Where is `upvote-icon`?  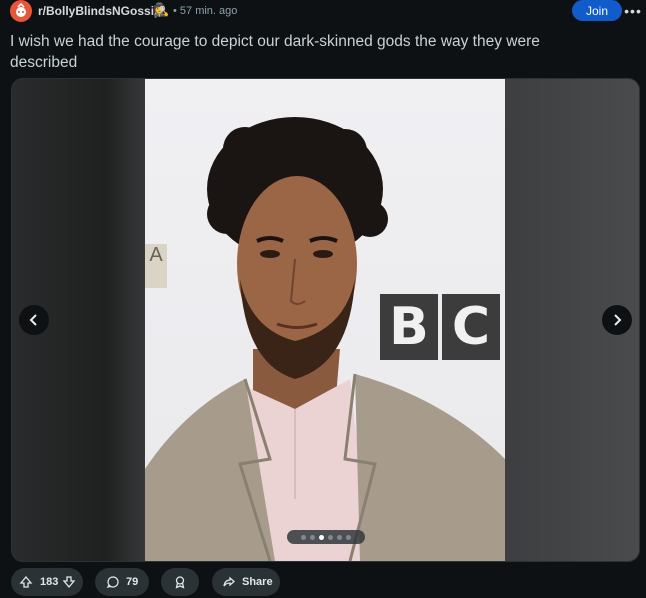 upvote-icon is located at coordinates (26, 582).